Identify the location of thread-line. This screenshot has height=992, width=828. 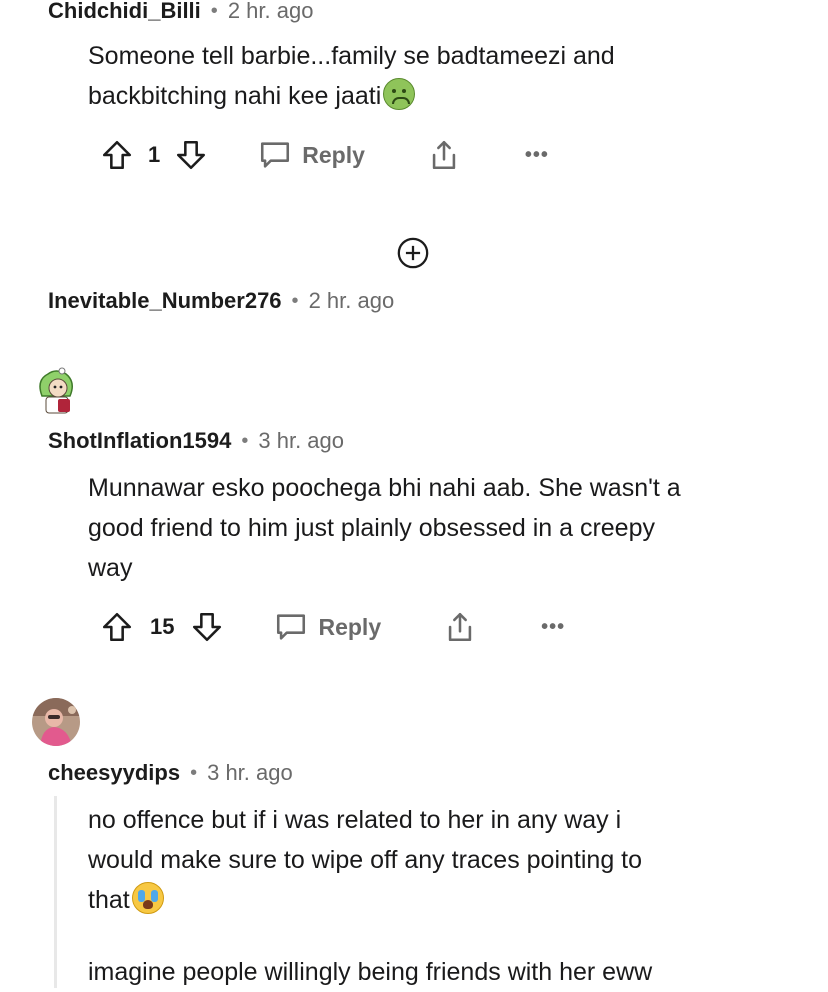
(55, 892).